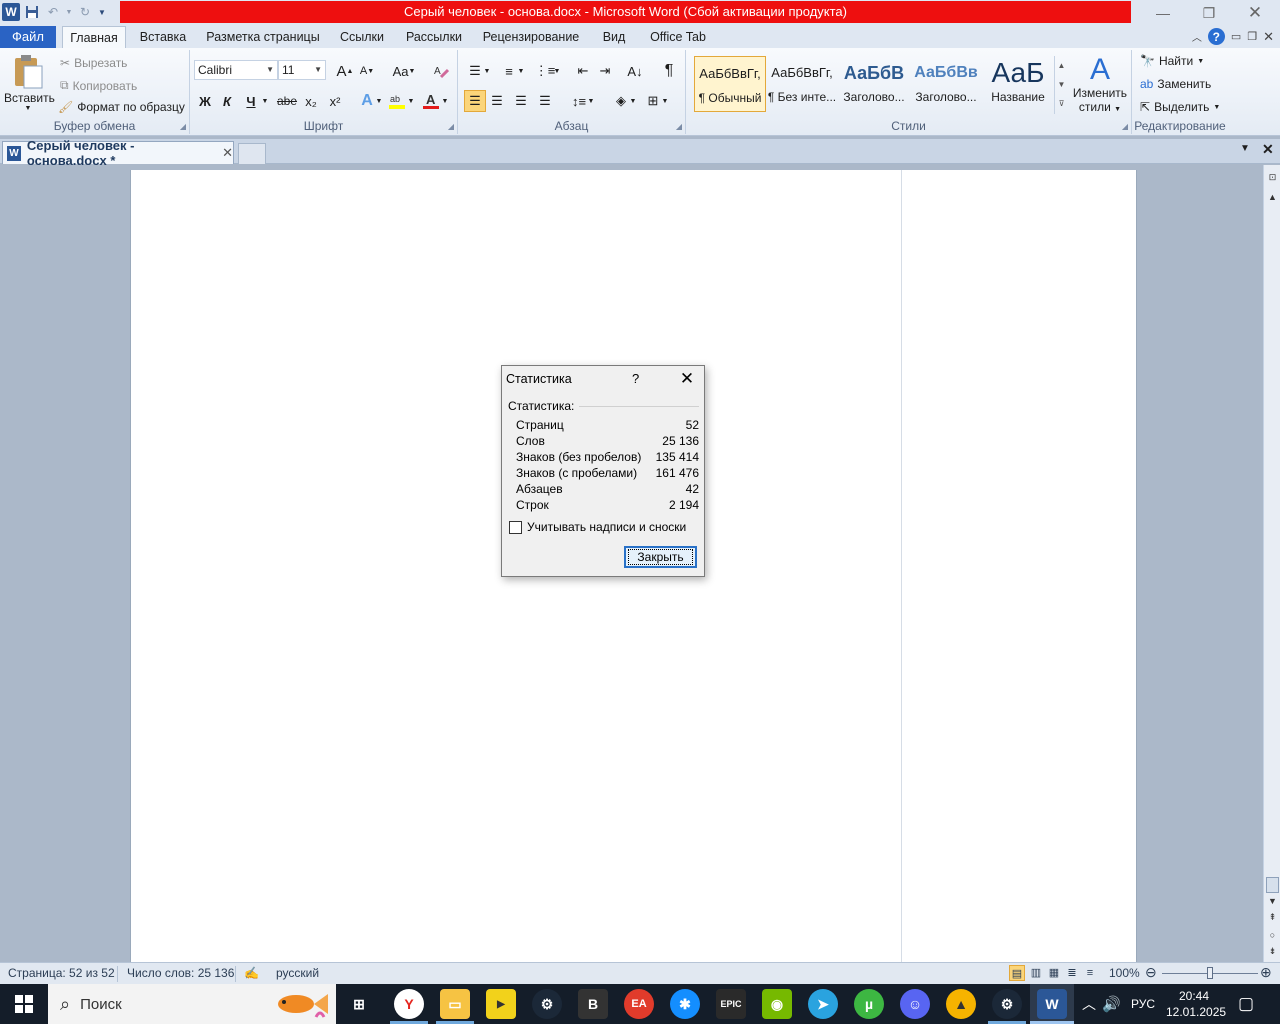 The image size is (1280, 1024). I want to click on grow-font-icon: A ▲, so click(345, 71).